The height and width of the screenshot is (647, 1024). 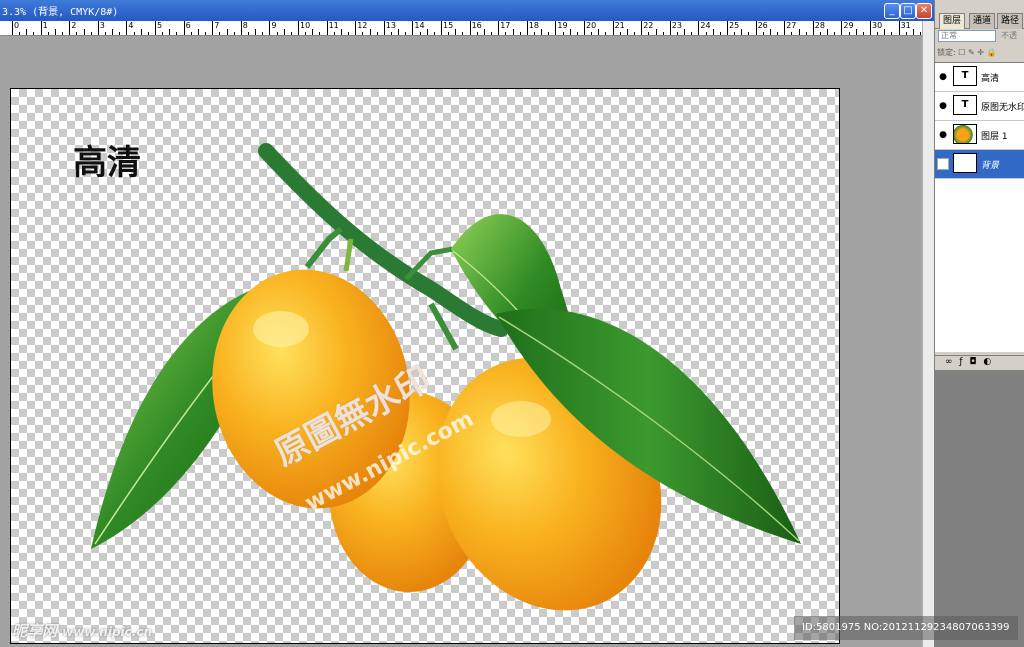 What do you see at coordinates (982, 21) in the screenshot?
I see `tab-channels: 通道` at bounding box center [982, 21].